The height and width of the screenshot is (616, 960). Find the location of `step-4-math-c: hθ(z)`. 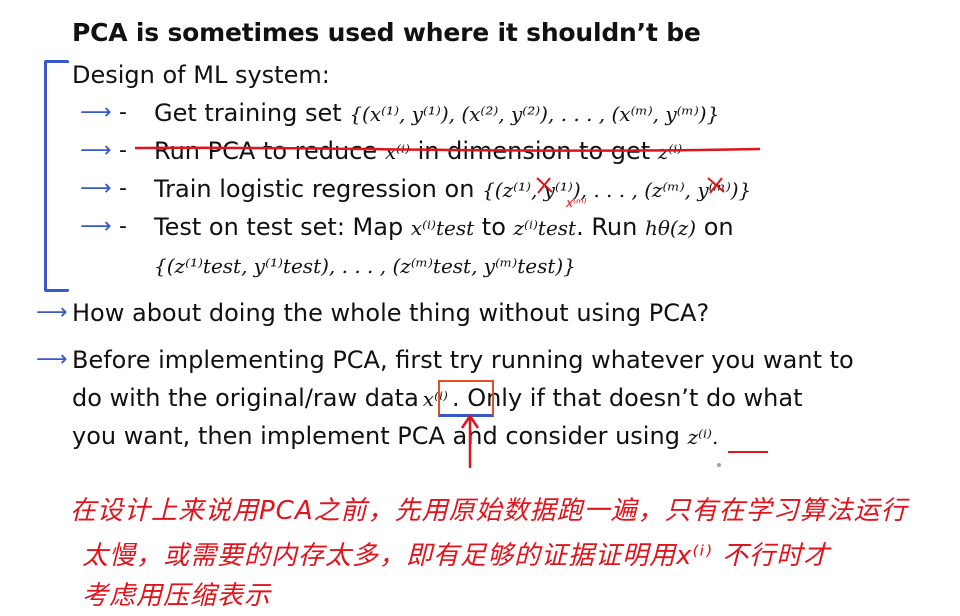

step-4-math-c: hθ(z) is located at coordinates (671, 228).